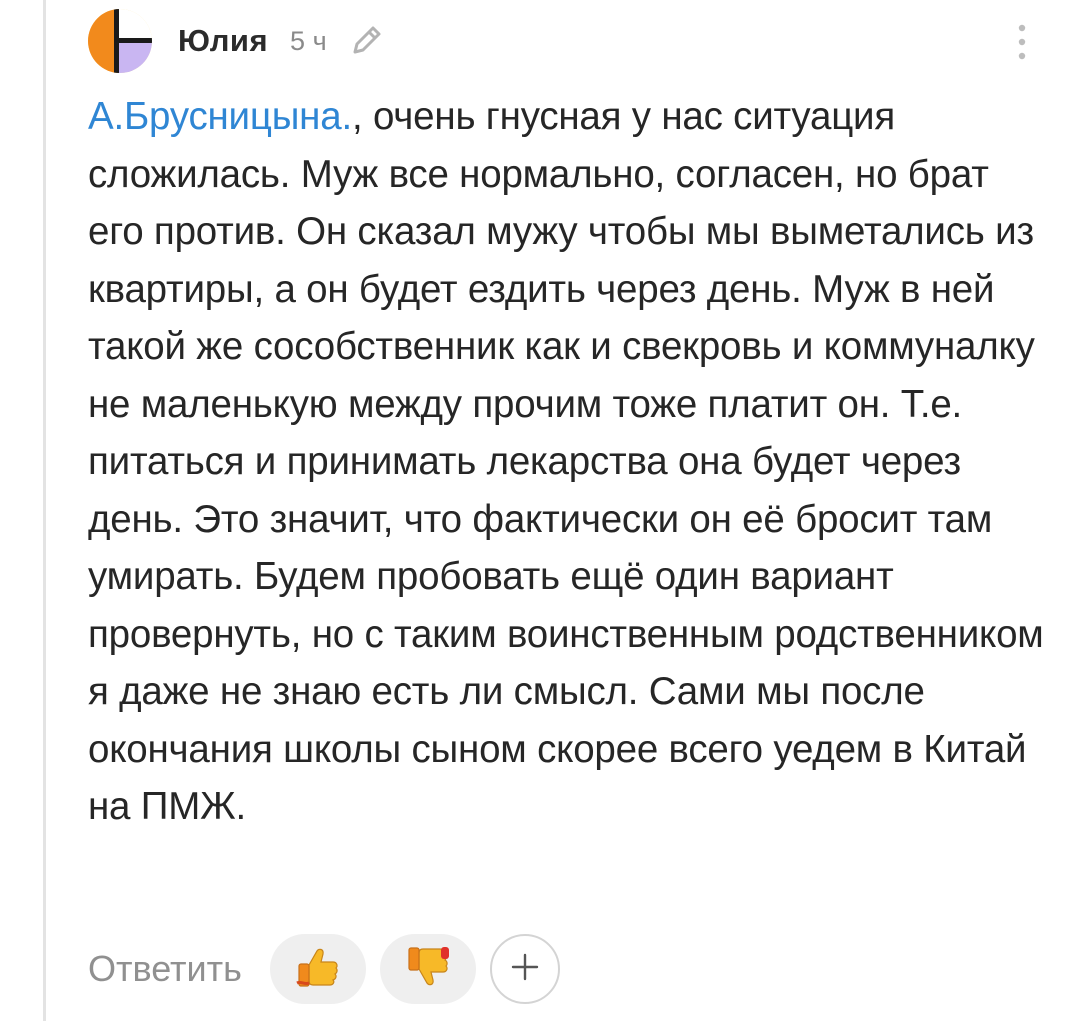 This screenshot has width=1080, height=1021. I want to click on reply-button: Ответить, so click(165, 969).